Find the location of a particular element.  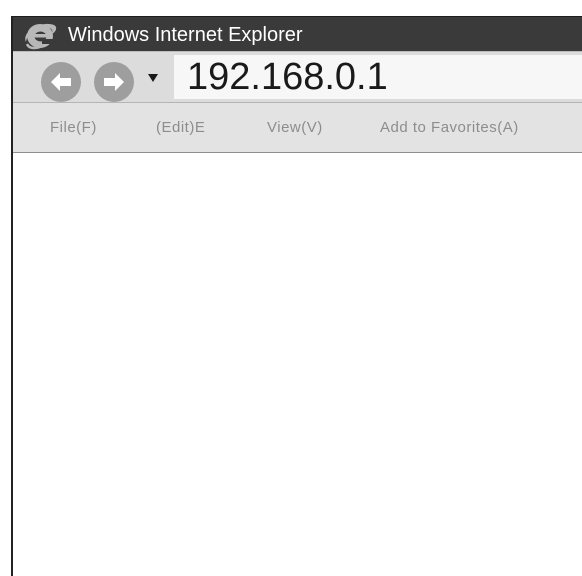

menu-item-add-to-favorites: Add to Favorites(A) is located at coordinates (449, 127).